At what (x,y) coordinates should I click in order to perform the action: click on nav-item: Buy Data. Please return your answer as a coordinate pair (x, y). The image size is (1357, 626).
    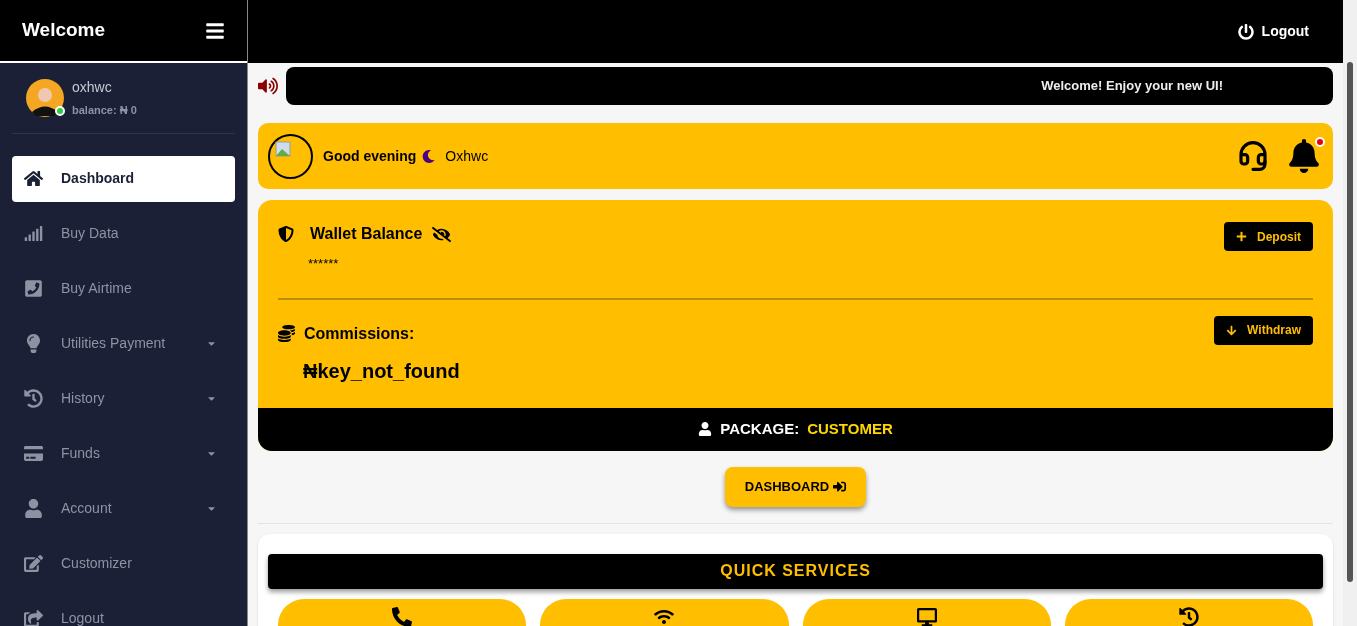
    Looking at the image, I should click on (123, 233).